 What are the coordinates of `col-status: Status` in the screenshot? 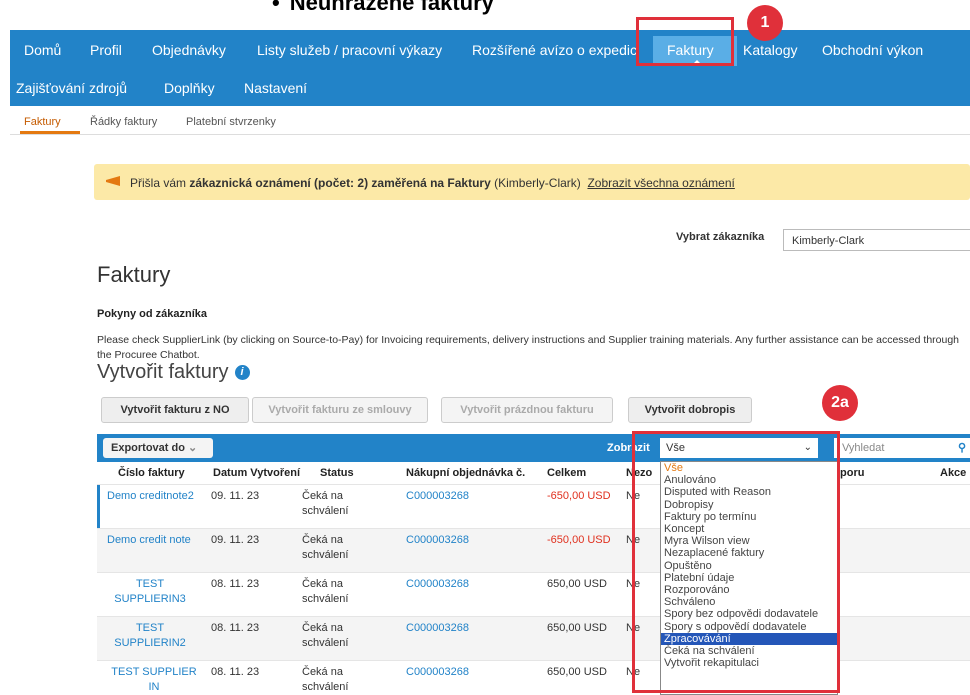 It's located at (337, 473).